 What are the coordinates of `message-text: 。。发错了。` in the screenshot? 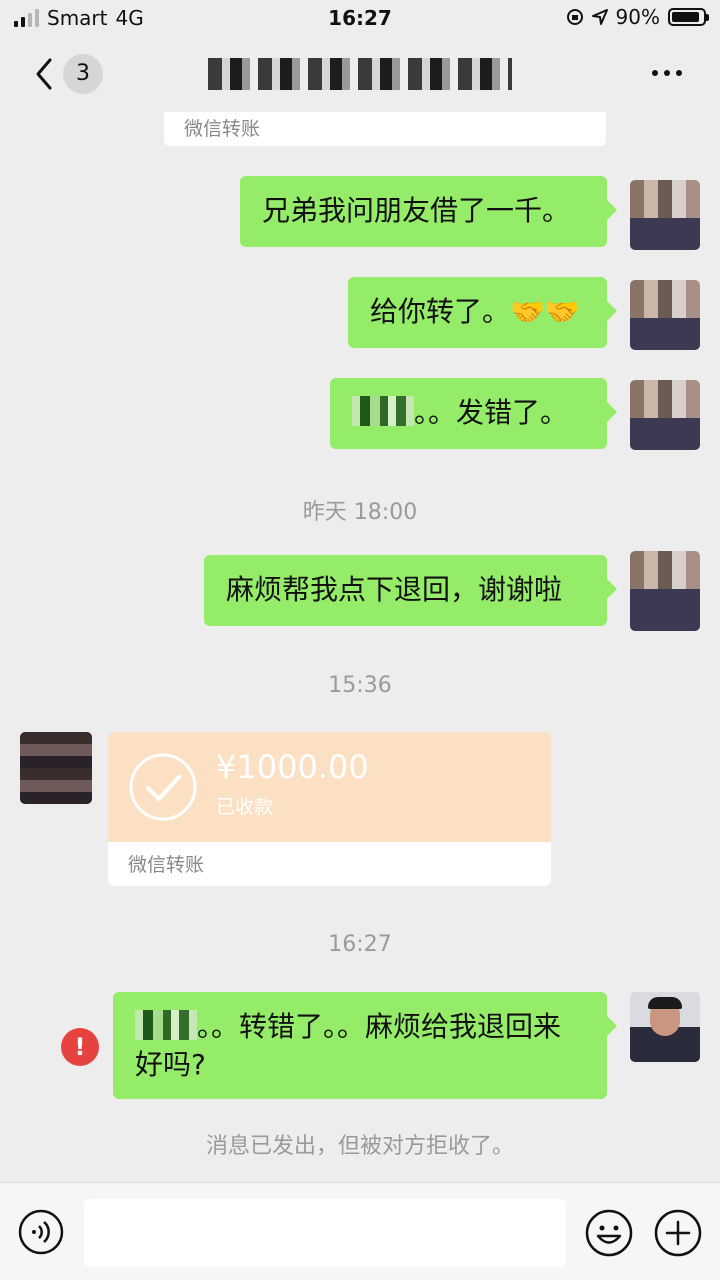 It's located at (491, 412).